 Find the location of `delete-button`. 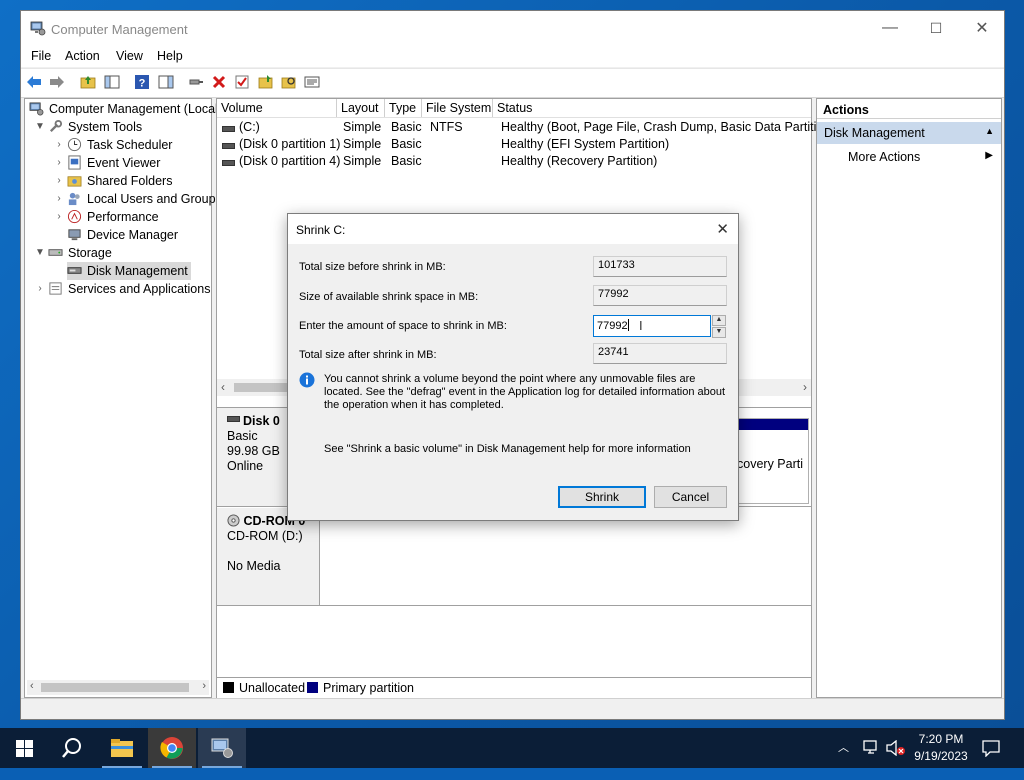

delete-button is located at coordinates (219, 82).